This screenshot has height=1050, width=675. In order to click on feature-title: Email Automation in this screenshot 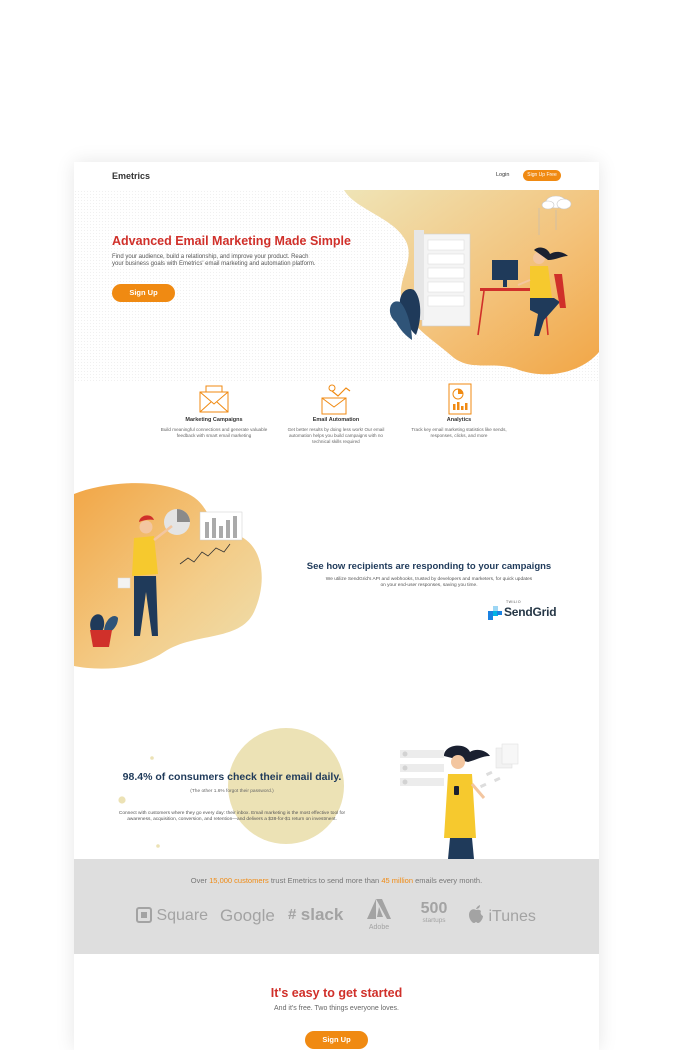, I will do `click(336, 420)`.